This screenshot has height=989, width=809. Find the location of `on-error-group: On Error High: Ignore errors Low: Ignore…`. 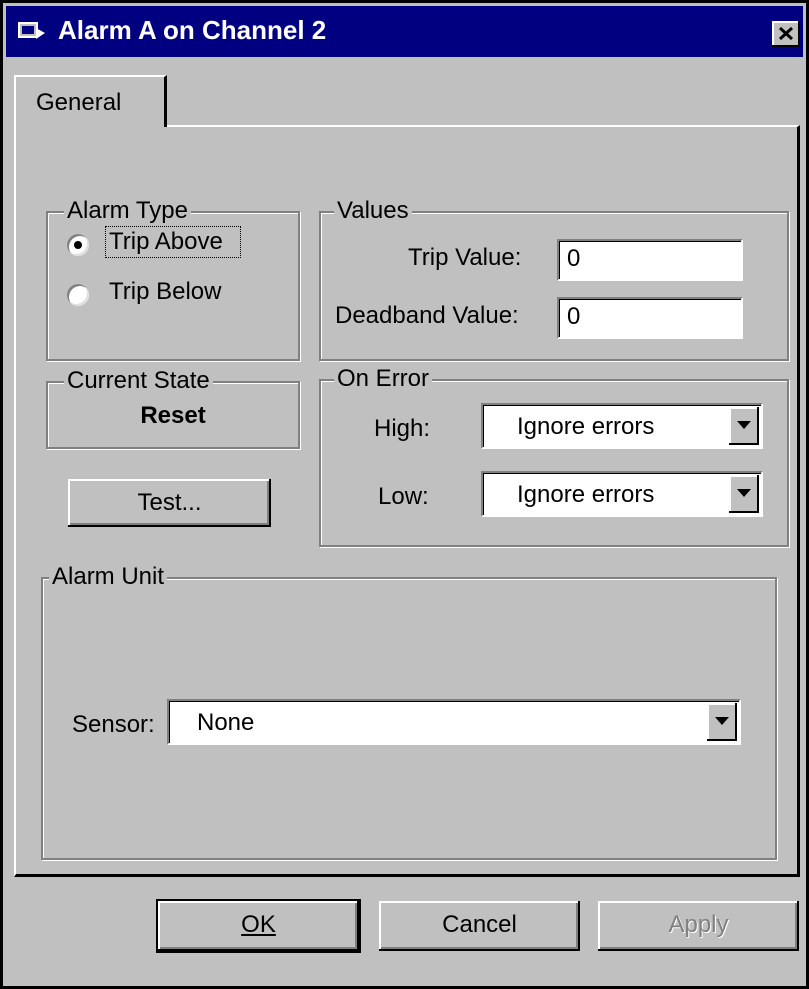

on-error-group: On Error High: Ignore errors Low: Ignore… is located at coordinates (554, 456).